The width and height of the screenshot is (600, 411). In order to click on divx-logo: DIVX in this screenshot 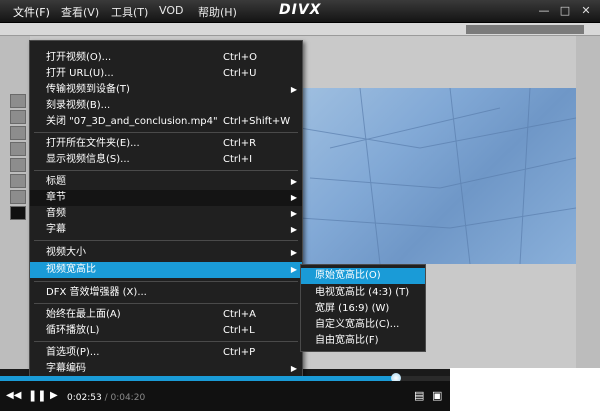, I will do `click(300, 10)`.